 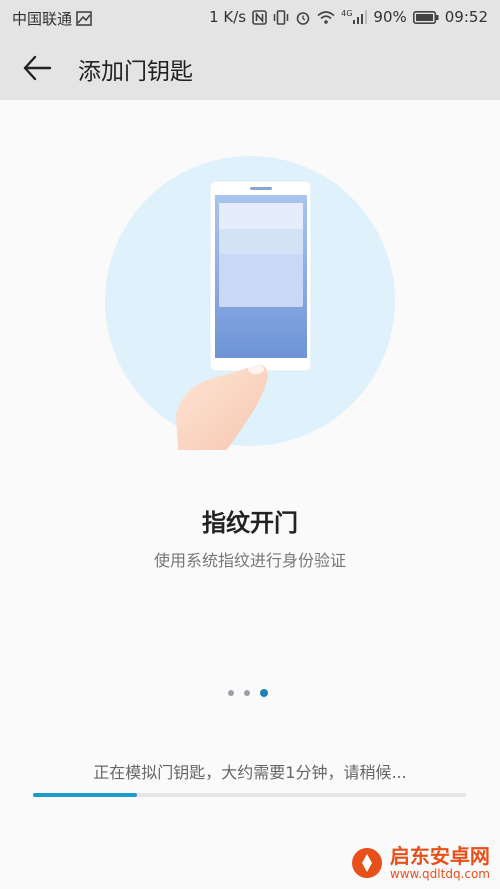 I want to click on phone-fingerprint-illustration, so click(x=244, y=315).